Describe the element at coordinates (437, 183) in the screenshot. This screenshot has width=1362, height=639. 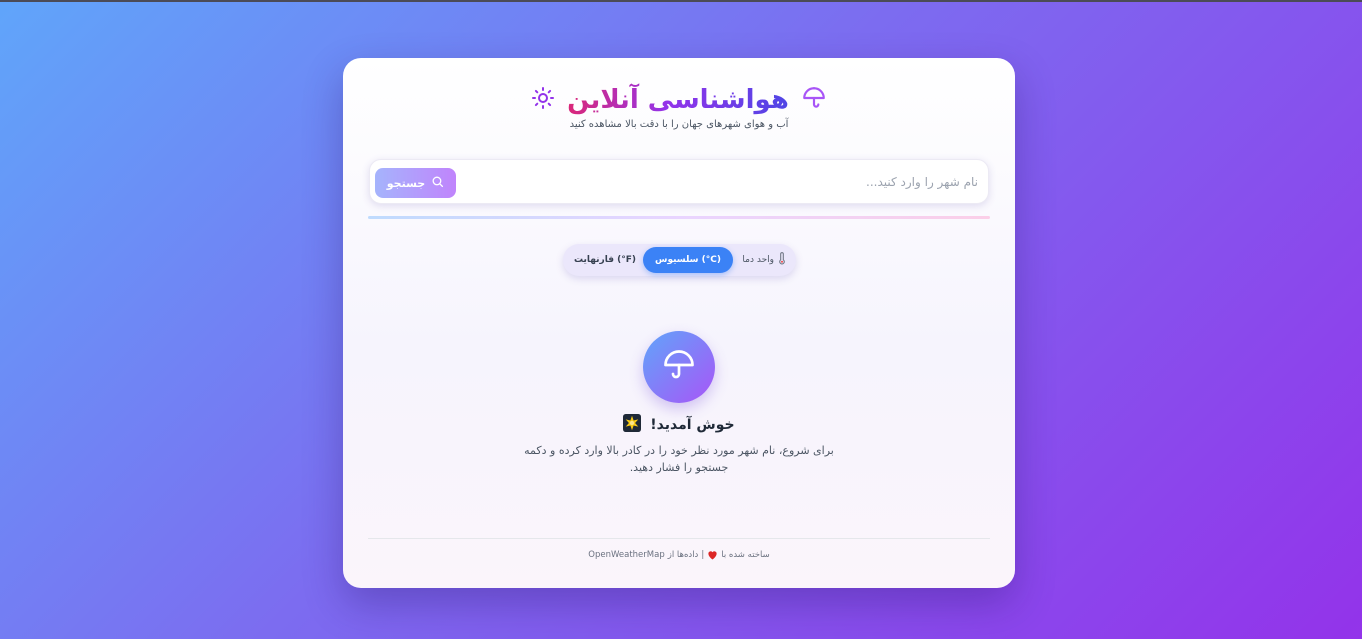
I see `search-icon` at that location.